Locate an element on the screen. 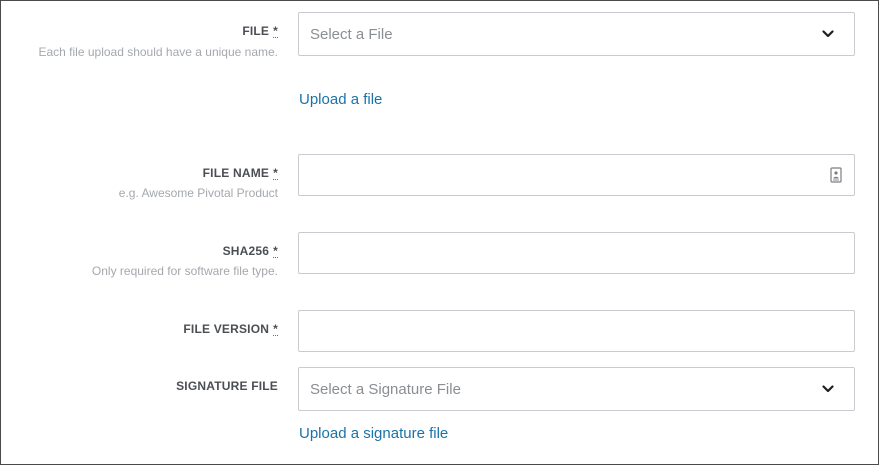  sha256-label-text: SHA256 is located at coordinates (246, 251).